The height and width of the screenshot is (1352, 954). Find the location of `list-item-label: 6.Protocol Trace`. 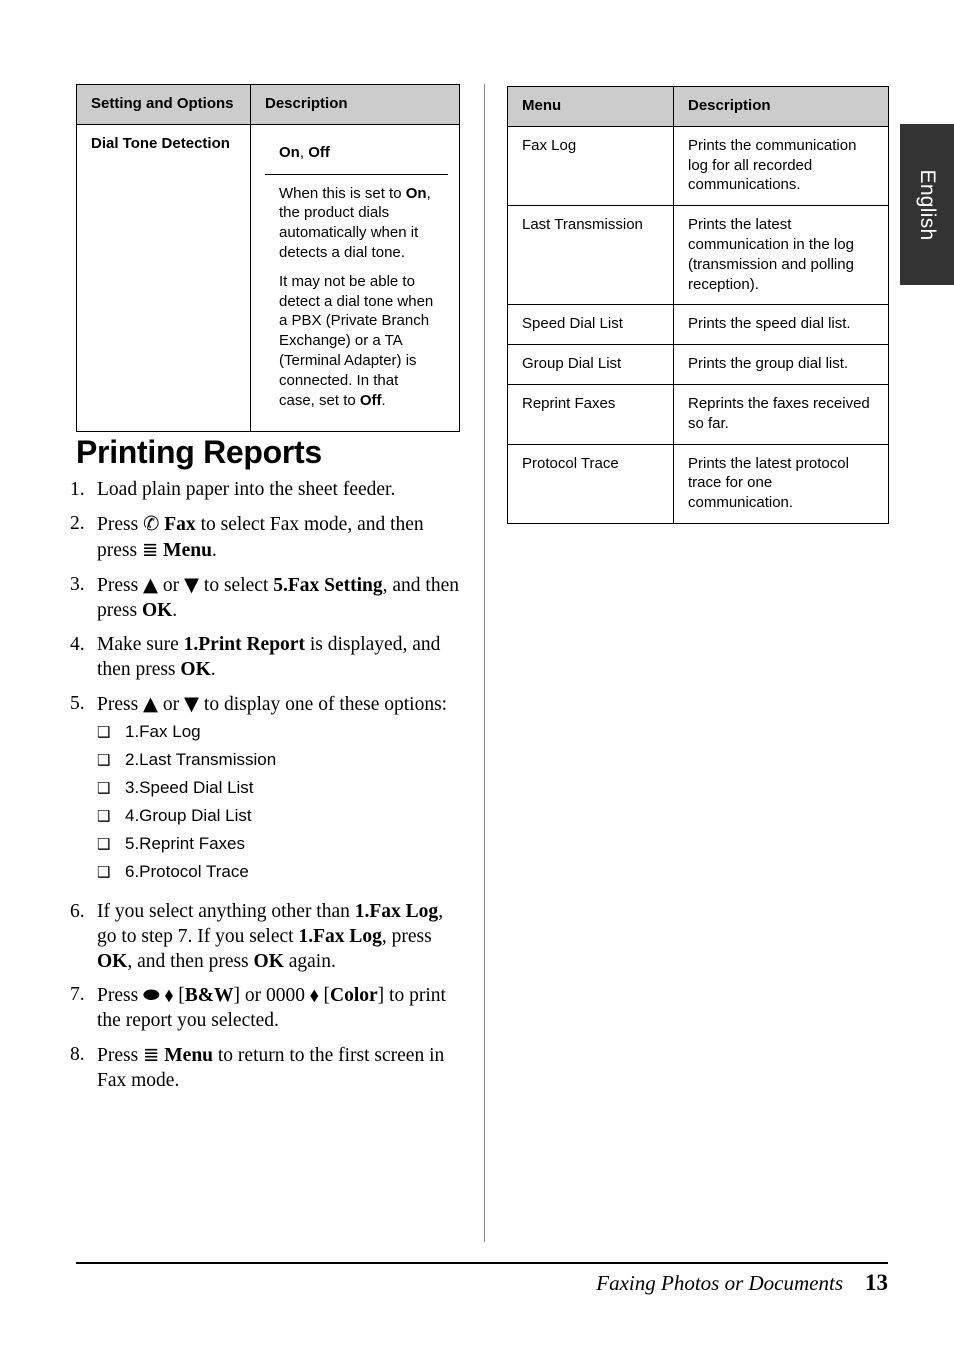

list-item-label: 6.Protocol Trace is located at coordinates (187, 871).